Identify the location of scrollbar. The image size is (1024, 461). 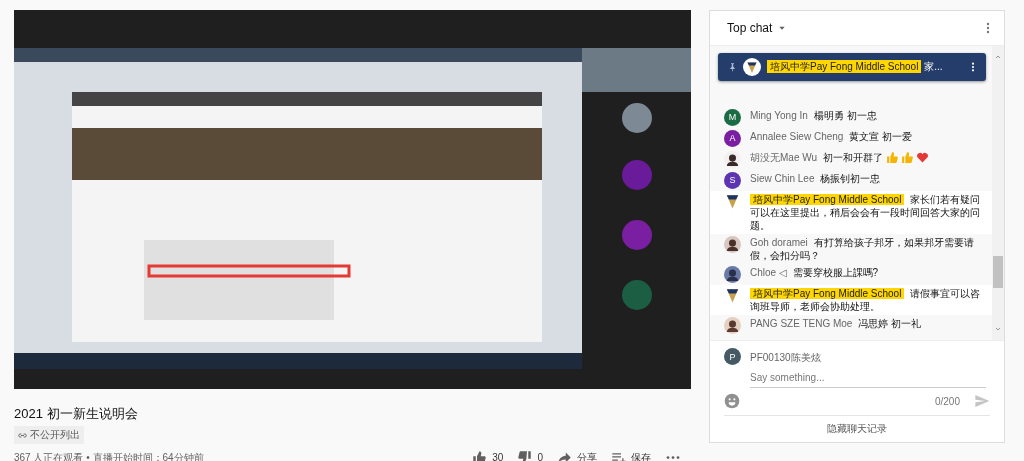
(998, 193).